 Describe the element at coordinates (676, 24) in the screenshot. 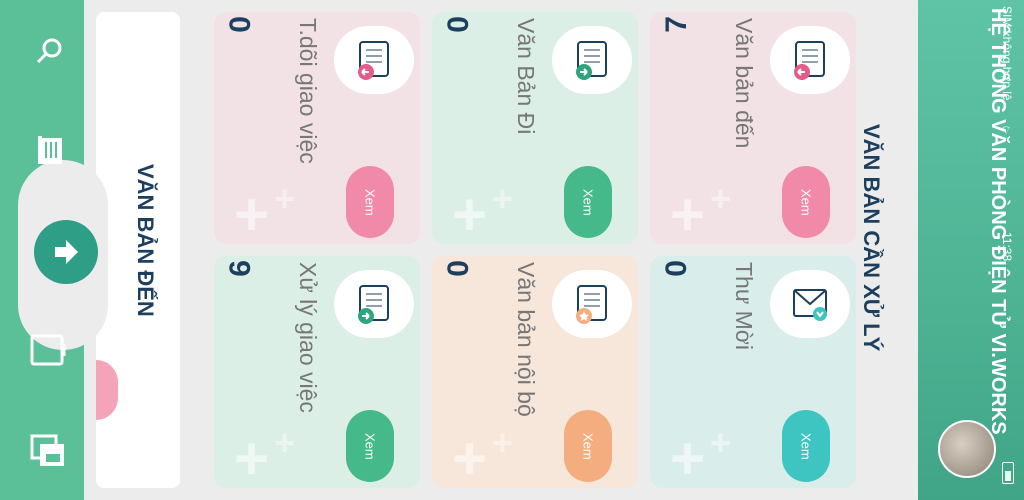

I see `card-count: 7` at that location.